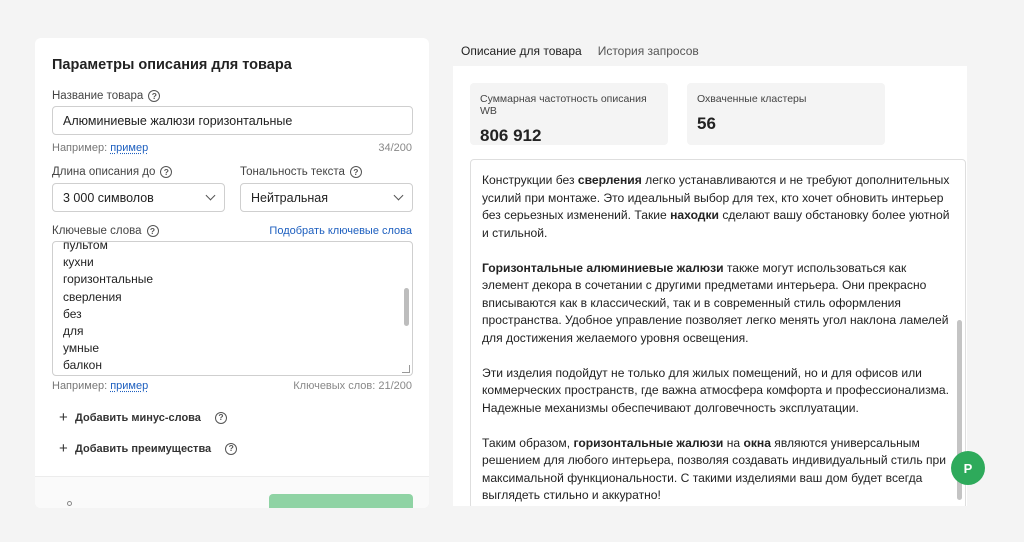 Image resolution: width=1024 pixels, height=542 pixels. Describe the element at coordinates (752, 99) in the screenshot. I see `clusters-label: Охваченные кластеры` at that location.